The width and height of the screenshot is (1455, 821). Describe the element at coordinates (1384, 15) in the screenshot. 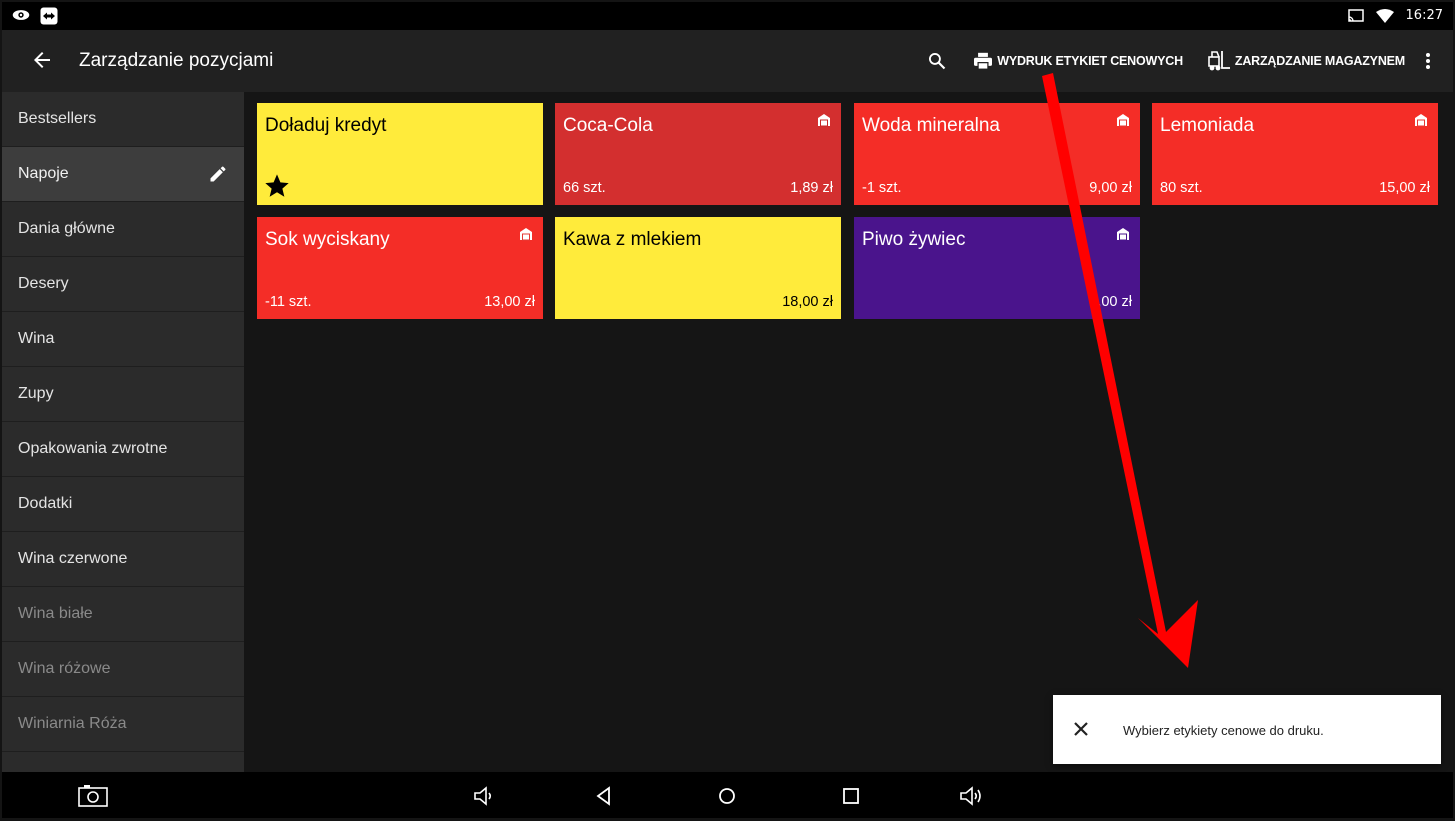

I see `wifi-icon` at that location.